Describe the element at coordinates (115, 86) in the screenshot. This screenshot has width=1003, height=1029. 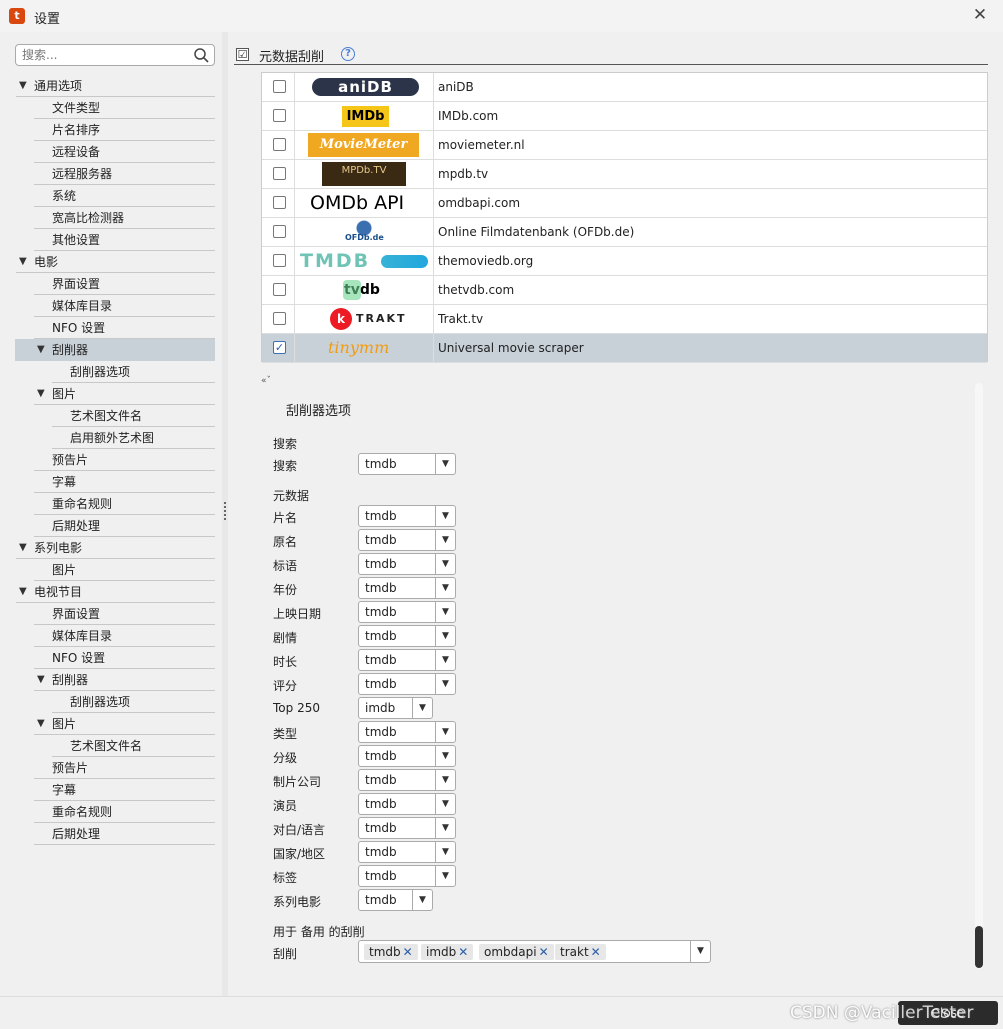
I see `sidebar-item: 通用选项 ▼` at that location.